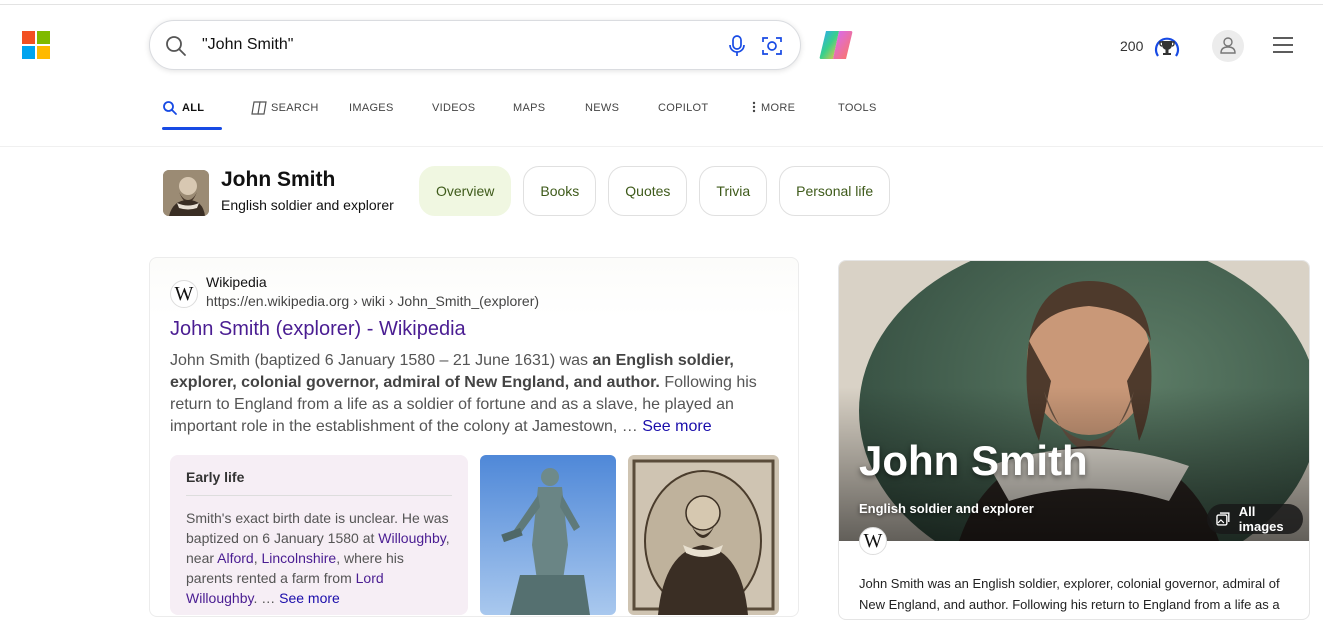  Describe the element at coordinates (475, 45) in the screenshot. I see `search-box: "John Smith"` at that location.